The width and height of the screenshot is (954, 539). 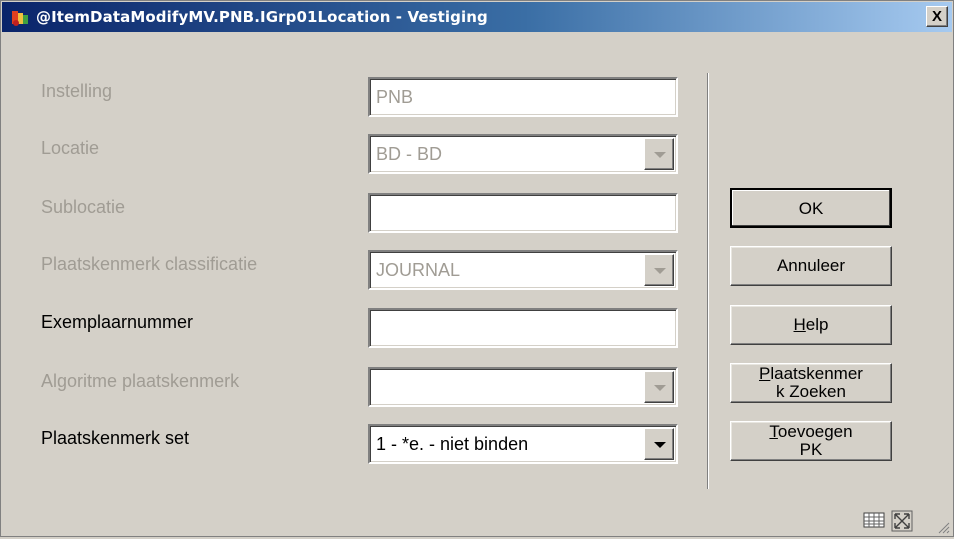 I want to click on plaatskenmerk-classificatie-value: JOURNAL, so click(x=418, y=270).